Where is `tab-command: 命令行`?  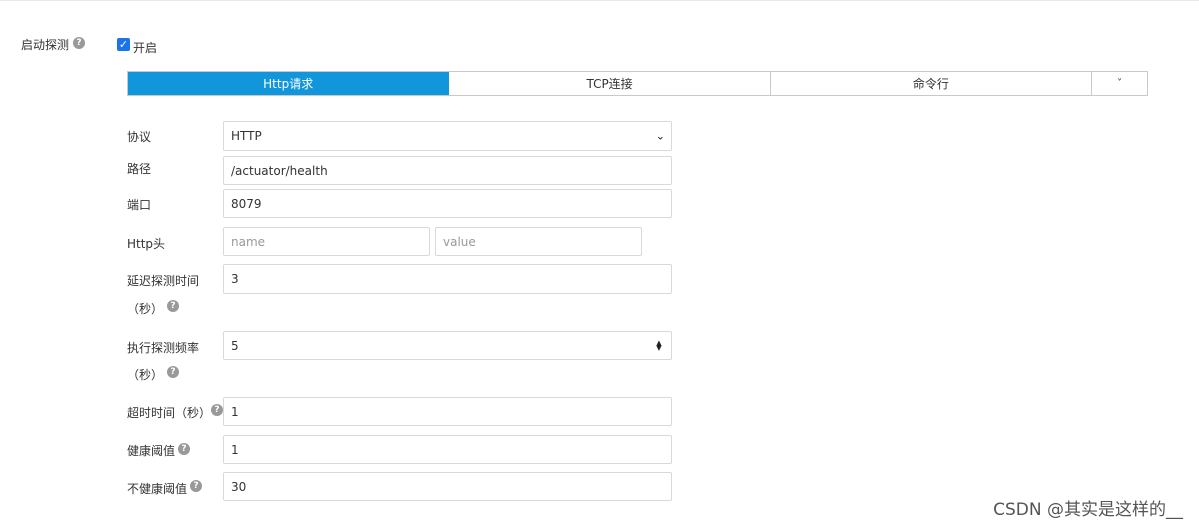
tab-command: 命令行 is located at coordinates (932, 83).